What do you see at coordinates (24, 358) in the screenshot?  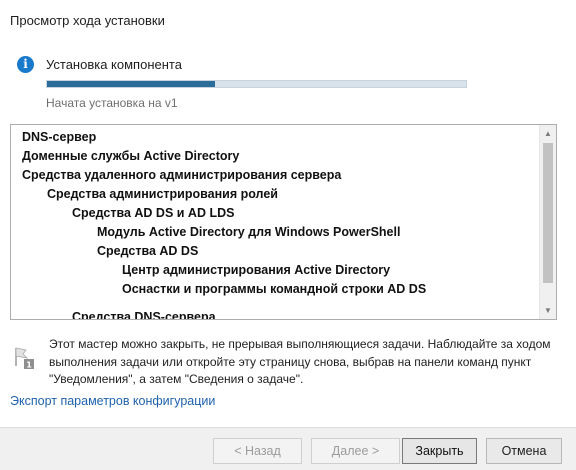 I see `flag-notification-icon: 1` at bounding box center [24, 358].